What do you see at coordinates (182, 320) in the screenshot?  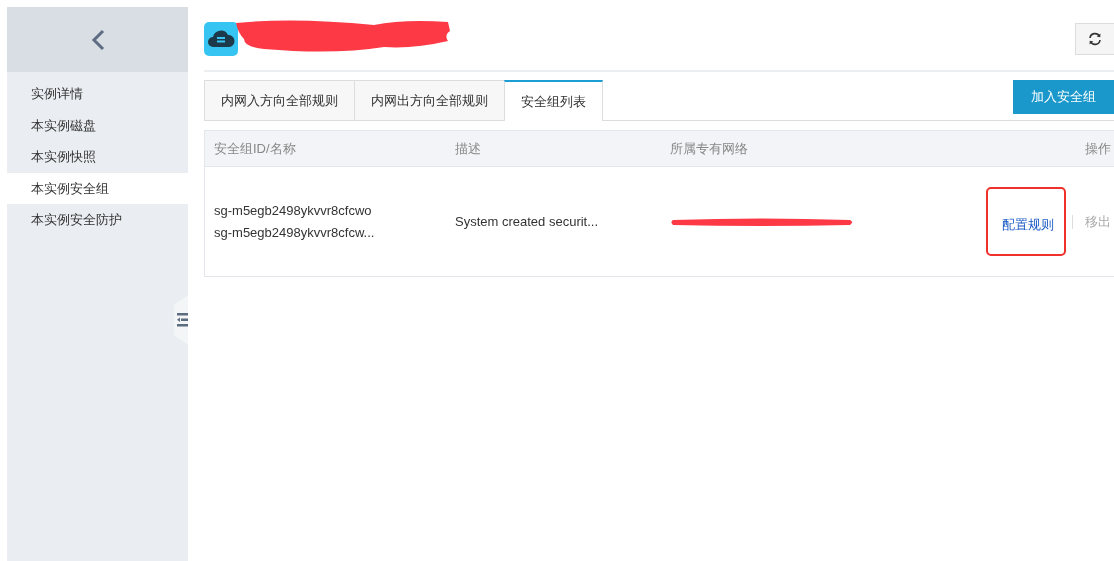 I see `collapse-icon` at bounding box center [182, 320].